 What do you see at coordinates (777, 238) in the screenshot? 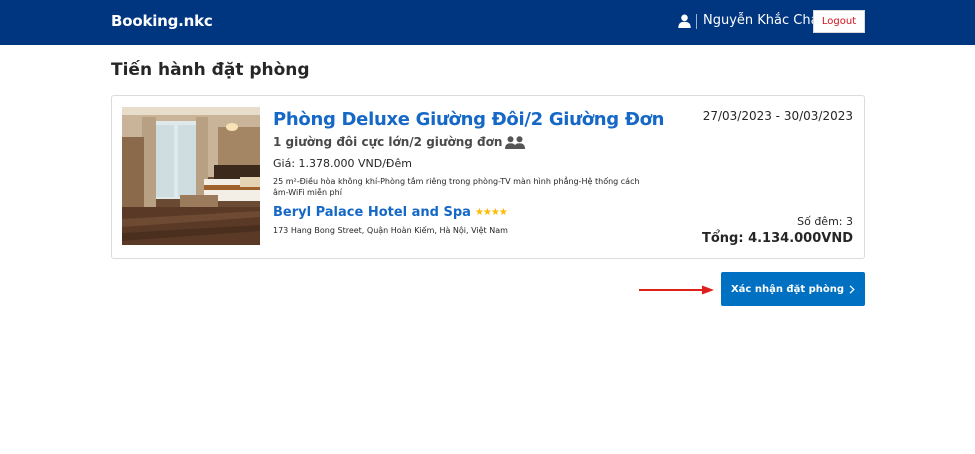
I see `total-price: Tổng: 4.134.000VND` at bounding box center [777, 238].